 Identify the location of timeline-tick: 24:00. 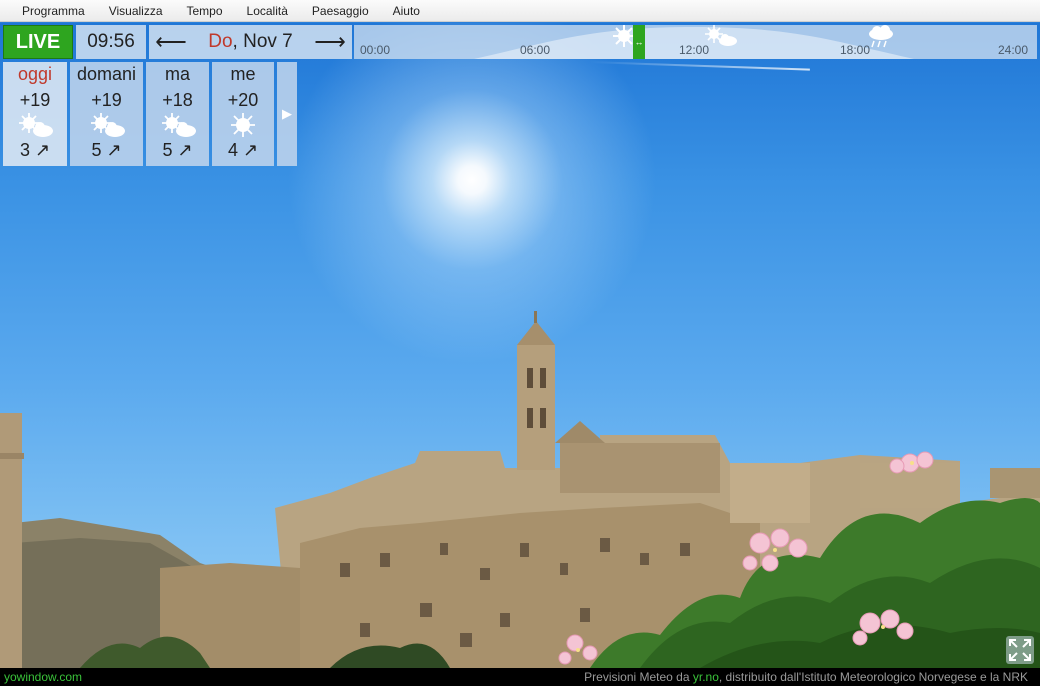
(1013, 50).